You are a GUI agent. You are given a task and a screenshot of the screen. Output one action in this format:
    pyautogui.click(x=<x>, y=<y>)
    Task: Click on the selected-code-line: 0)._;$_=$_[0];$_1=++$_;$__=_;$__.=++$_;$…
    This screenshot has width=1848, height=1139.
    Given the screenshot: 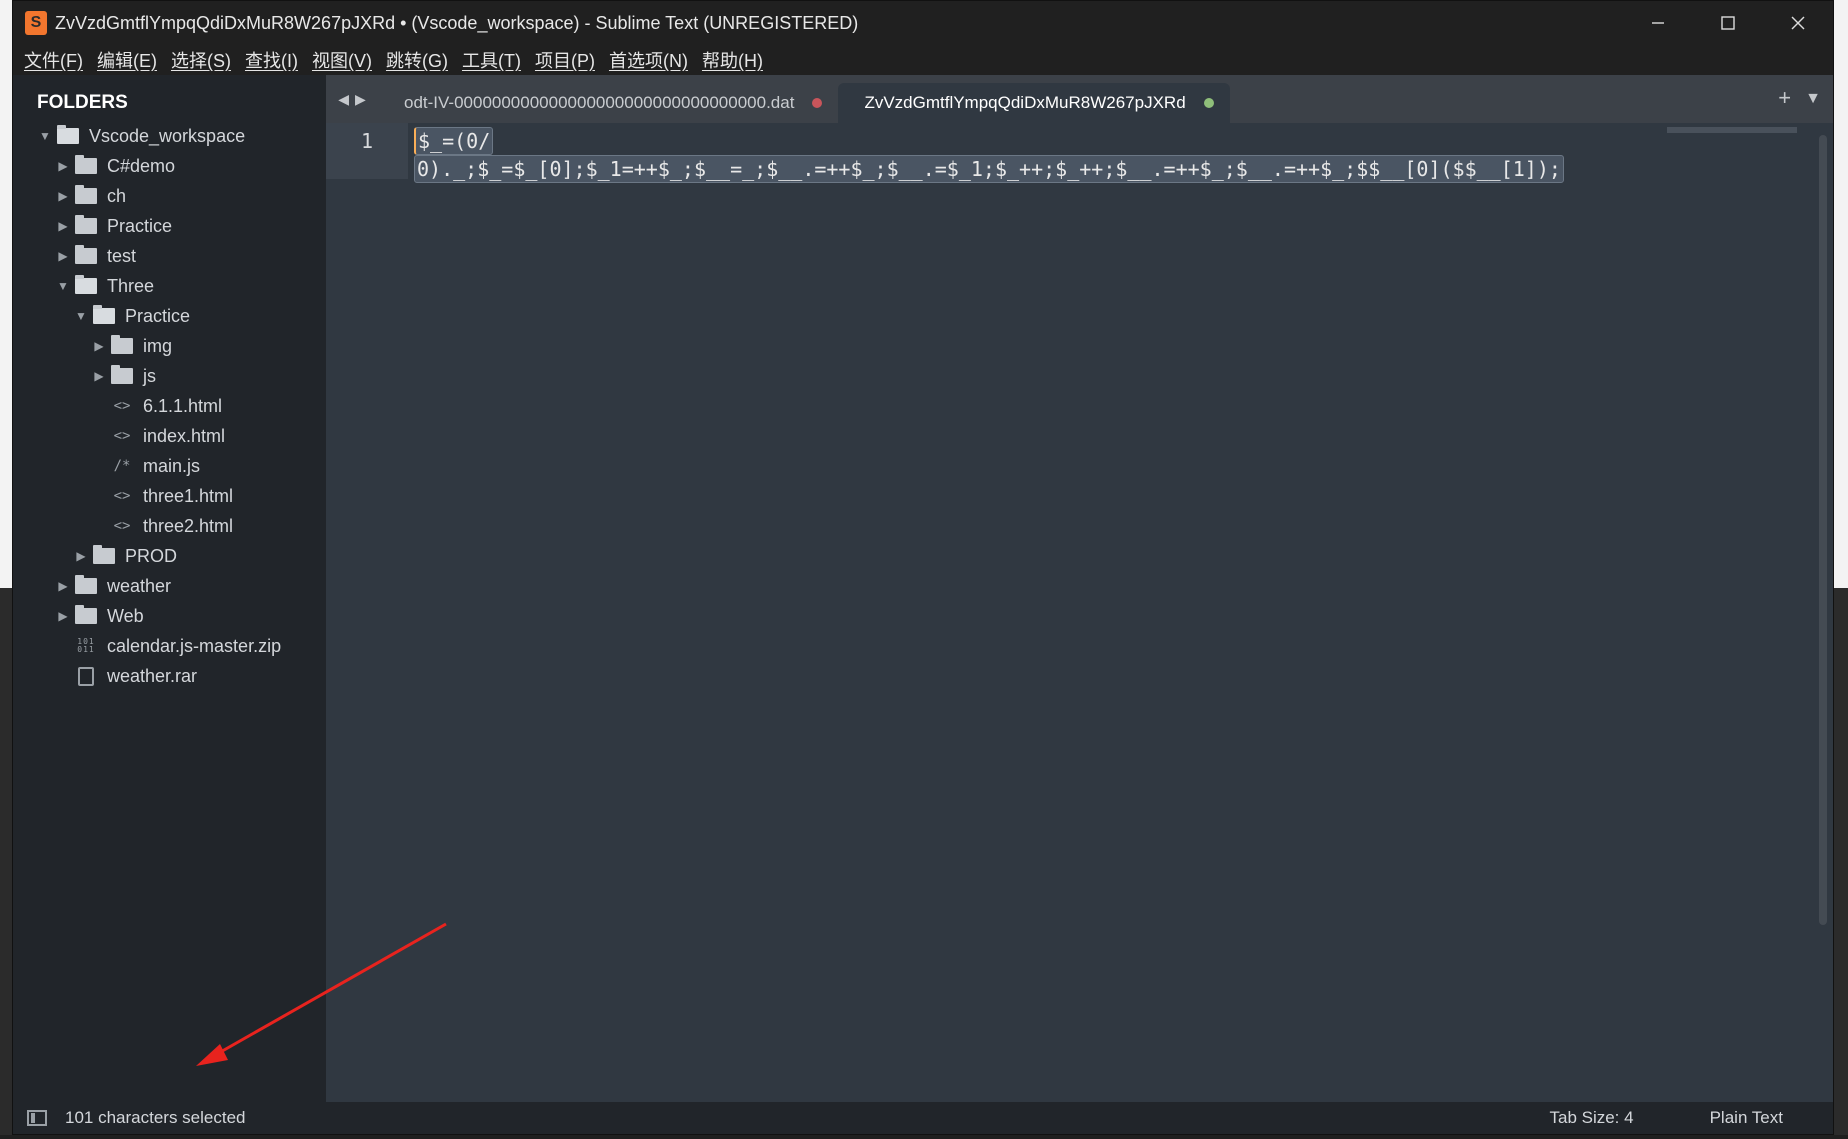 What is the action you would take?
    pyautogui.click(x=989, y=169)
    